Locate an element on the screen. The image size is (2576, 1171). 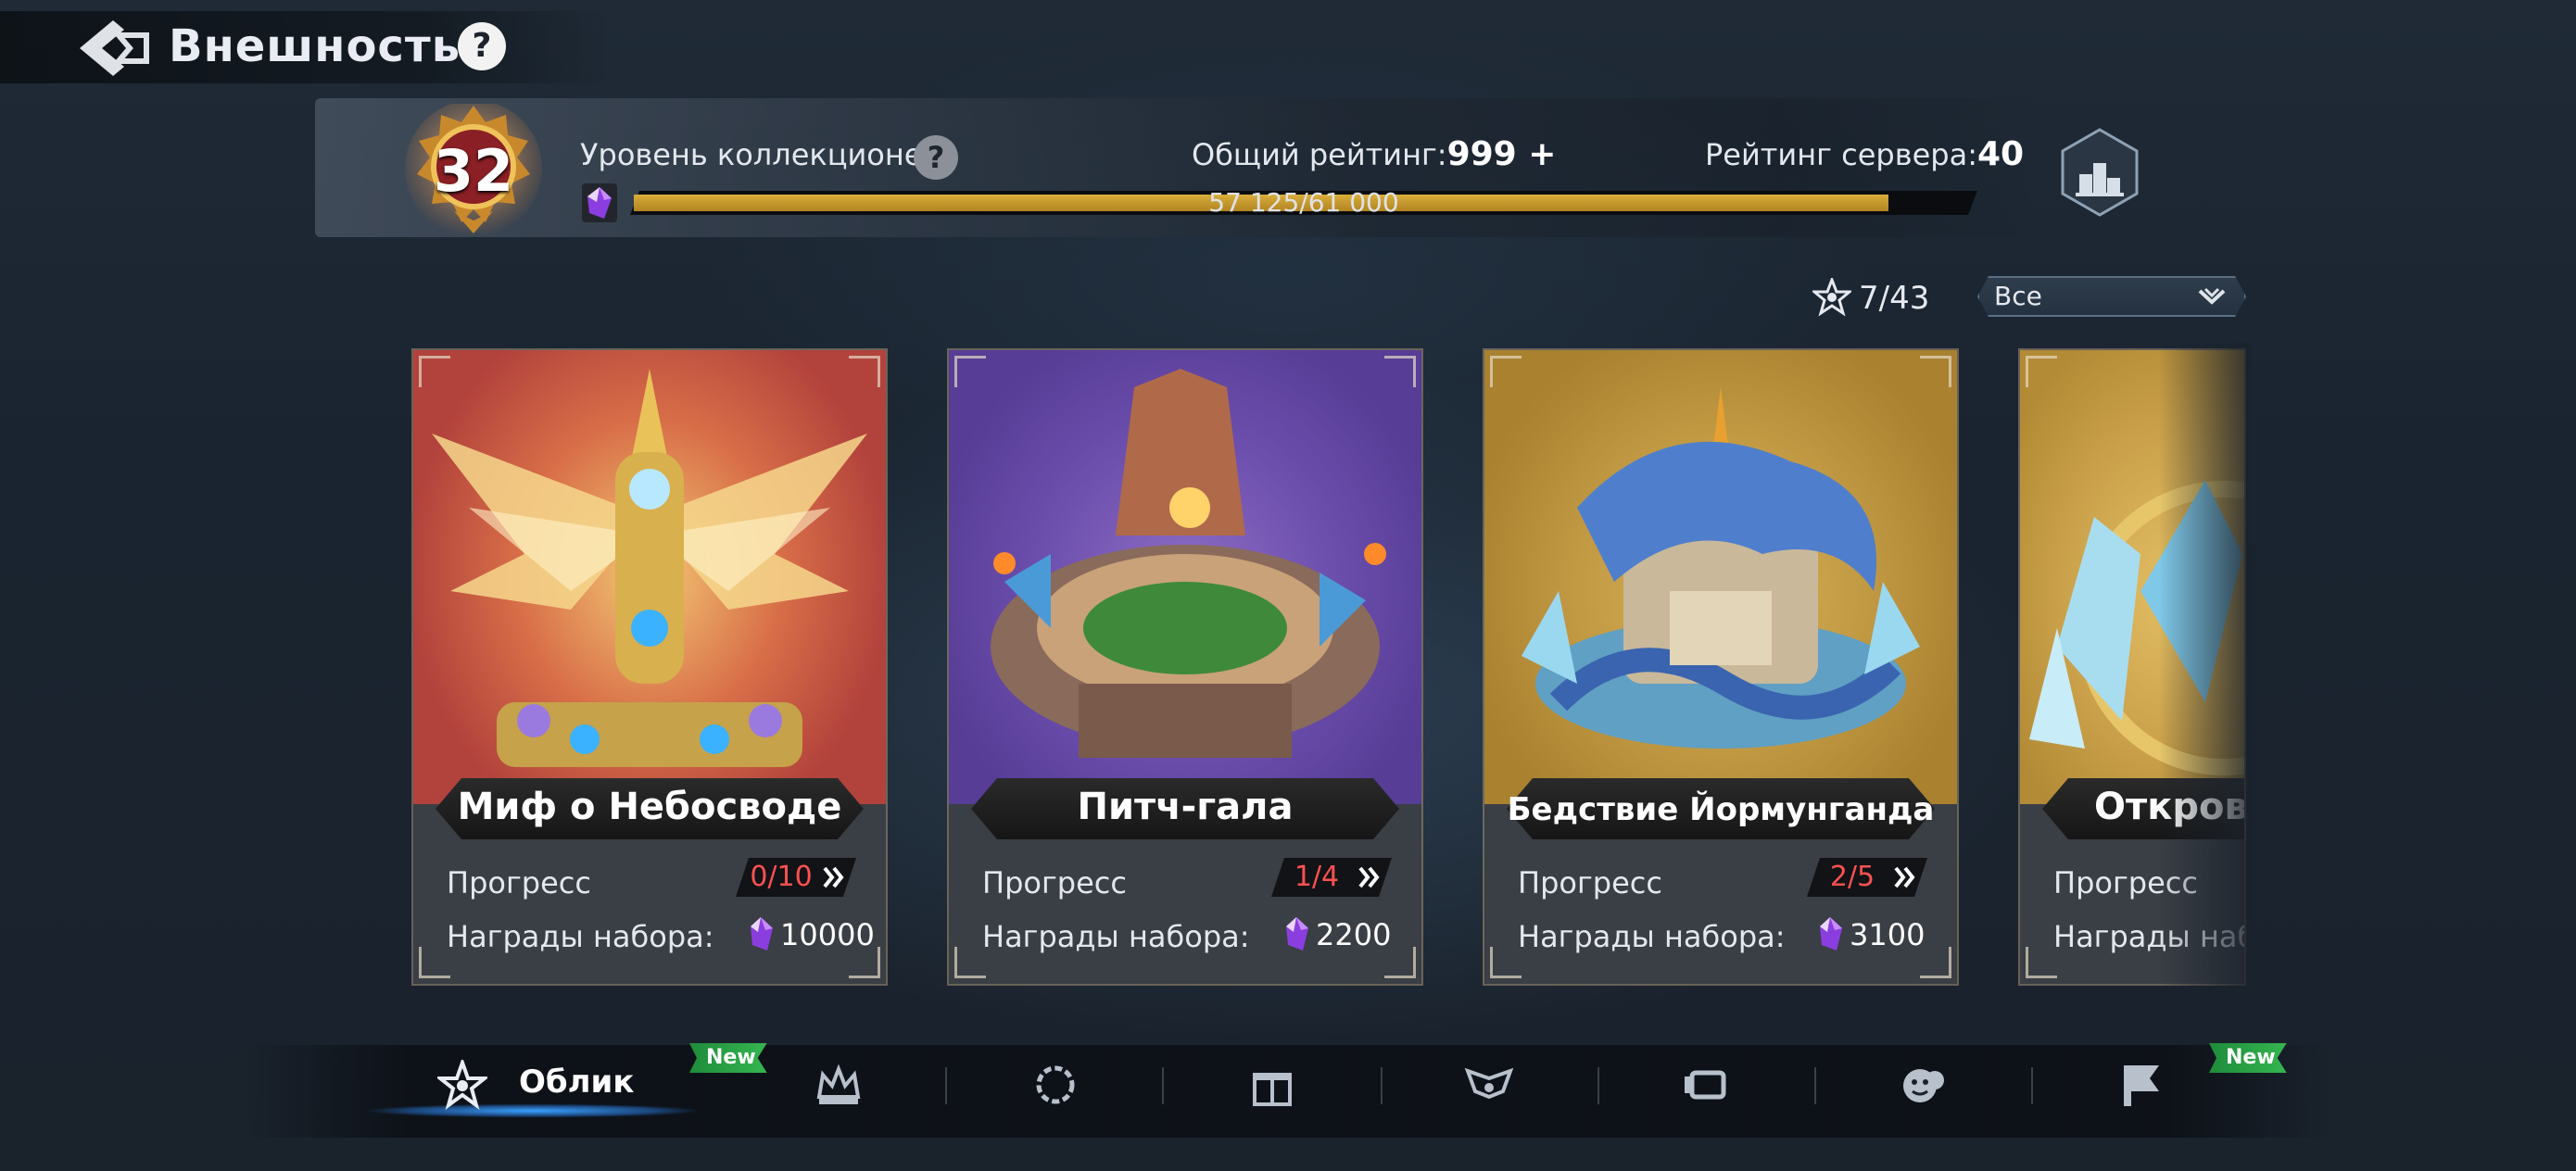
star-icon is located at coordinates (462, 1085).